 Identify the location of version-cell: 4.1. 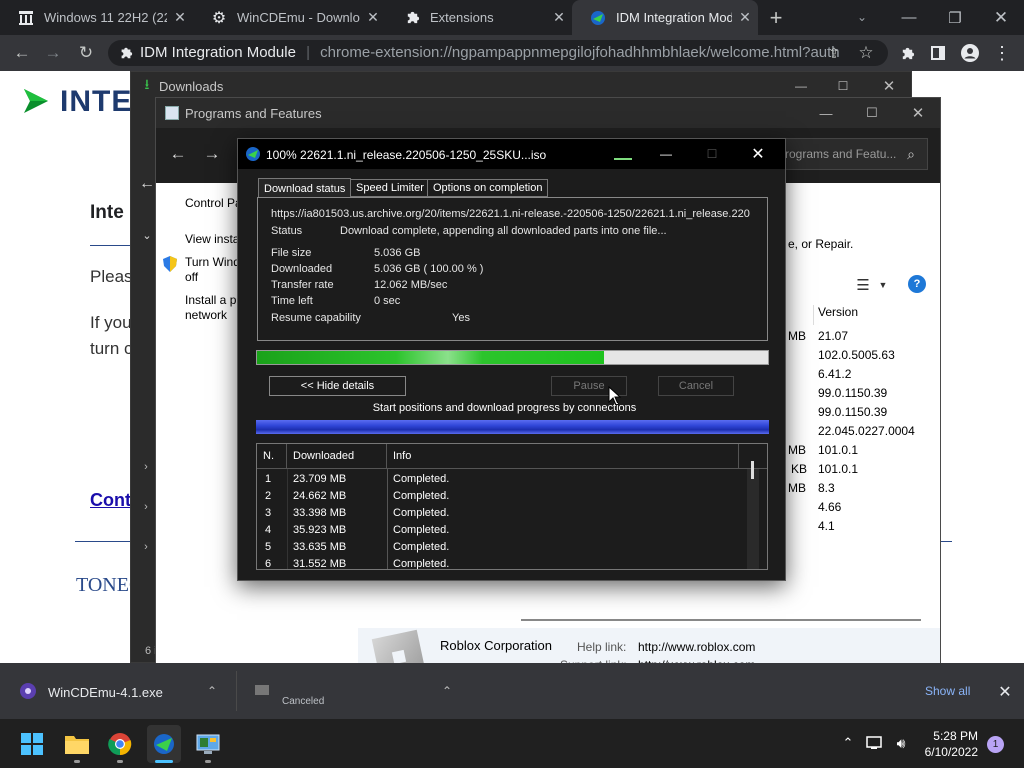
(826, 526).